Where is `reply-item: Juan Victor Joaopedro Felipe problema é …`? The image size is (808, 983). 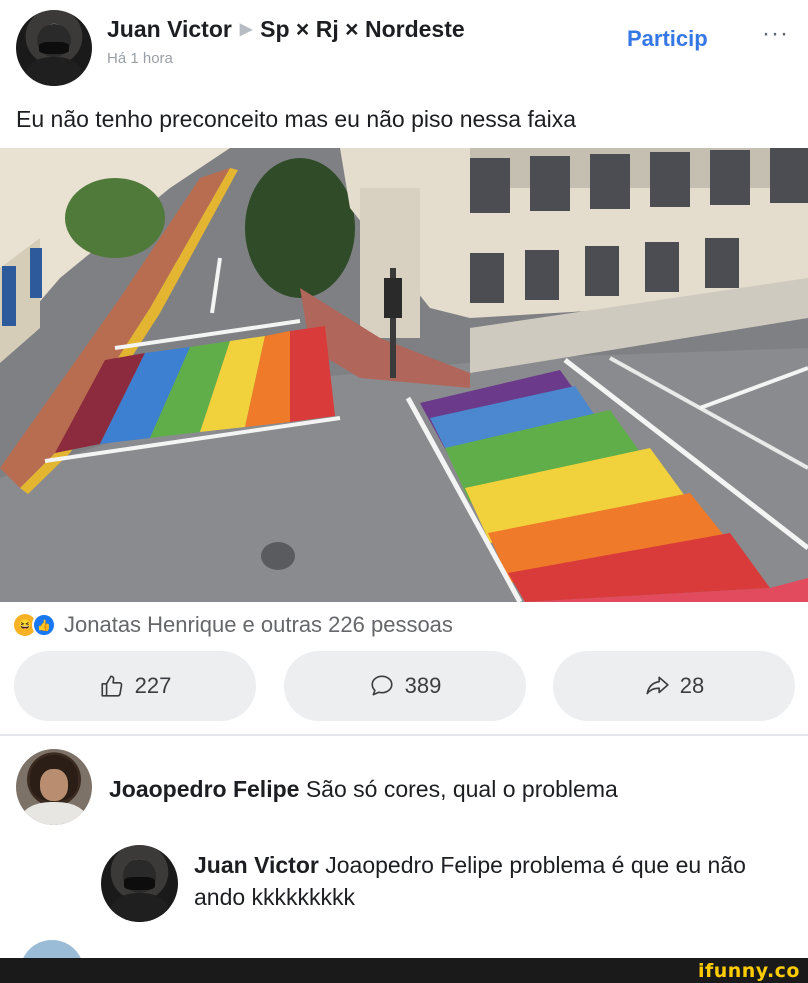 reply-item: Juan Victor Joaopedro Felipe problema é … is located at coordinates (494, 881).